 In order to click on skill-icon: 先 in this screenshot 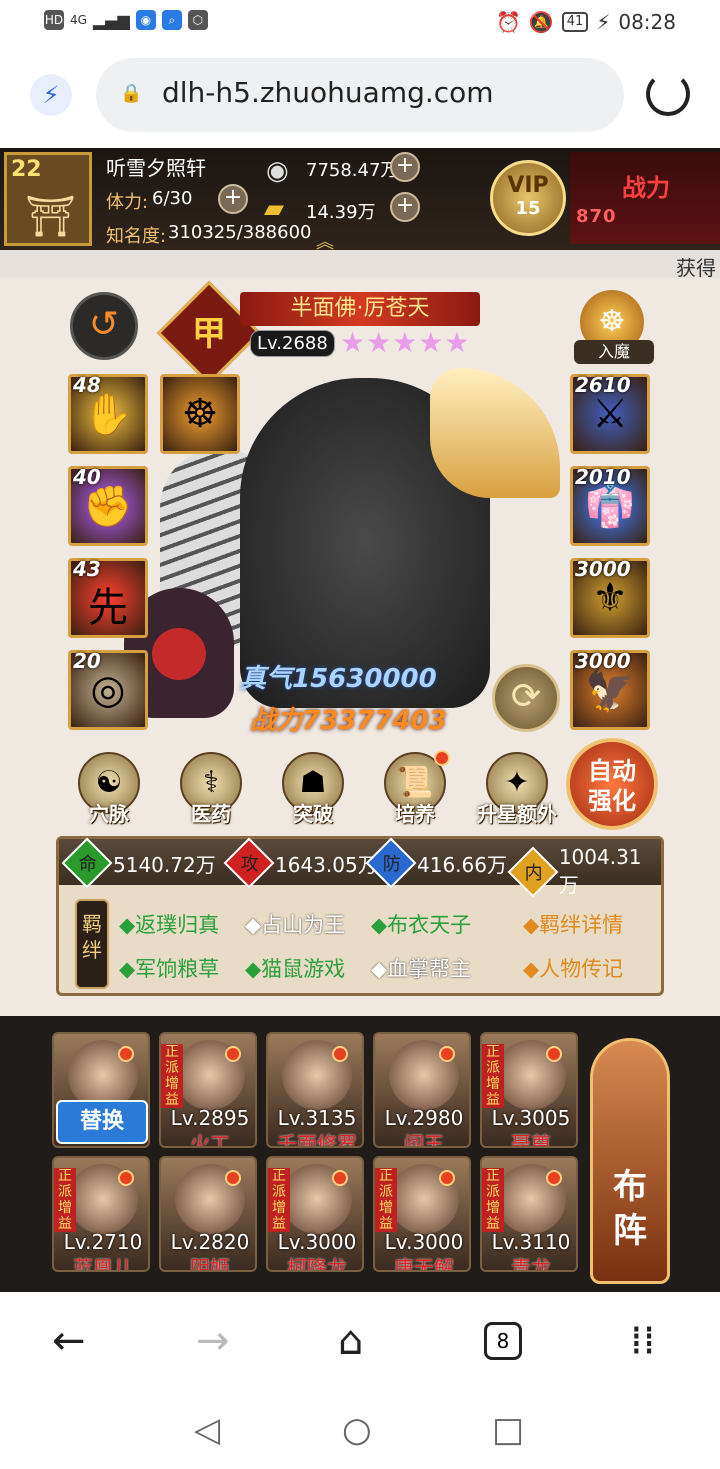, I will do `click(108, 608)`.